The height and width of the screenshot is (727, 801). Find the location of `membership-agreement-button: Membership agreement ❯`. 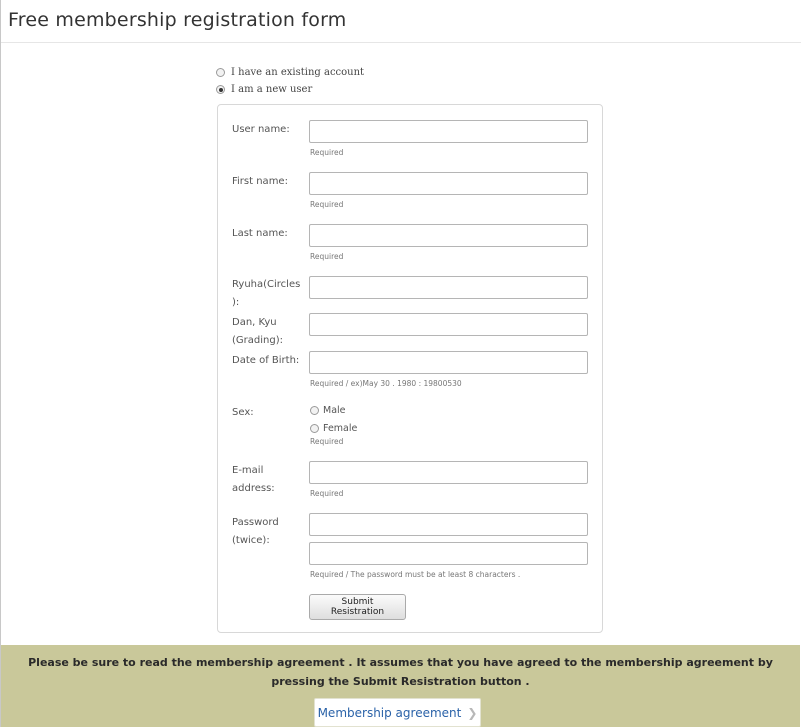

membership-agreement-button: Membership agreement ❯ is located at coordinates (397, 712).